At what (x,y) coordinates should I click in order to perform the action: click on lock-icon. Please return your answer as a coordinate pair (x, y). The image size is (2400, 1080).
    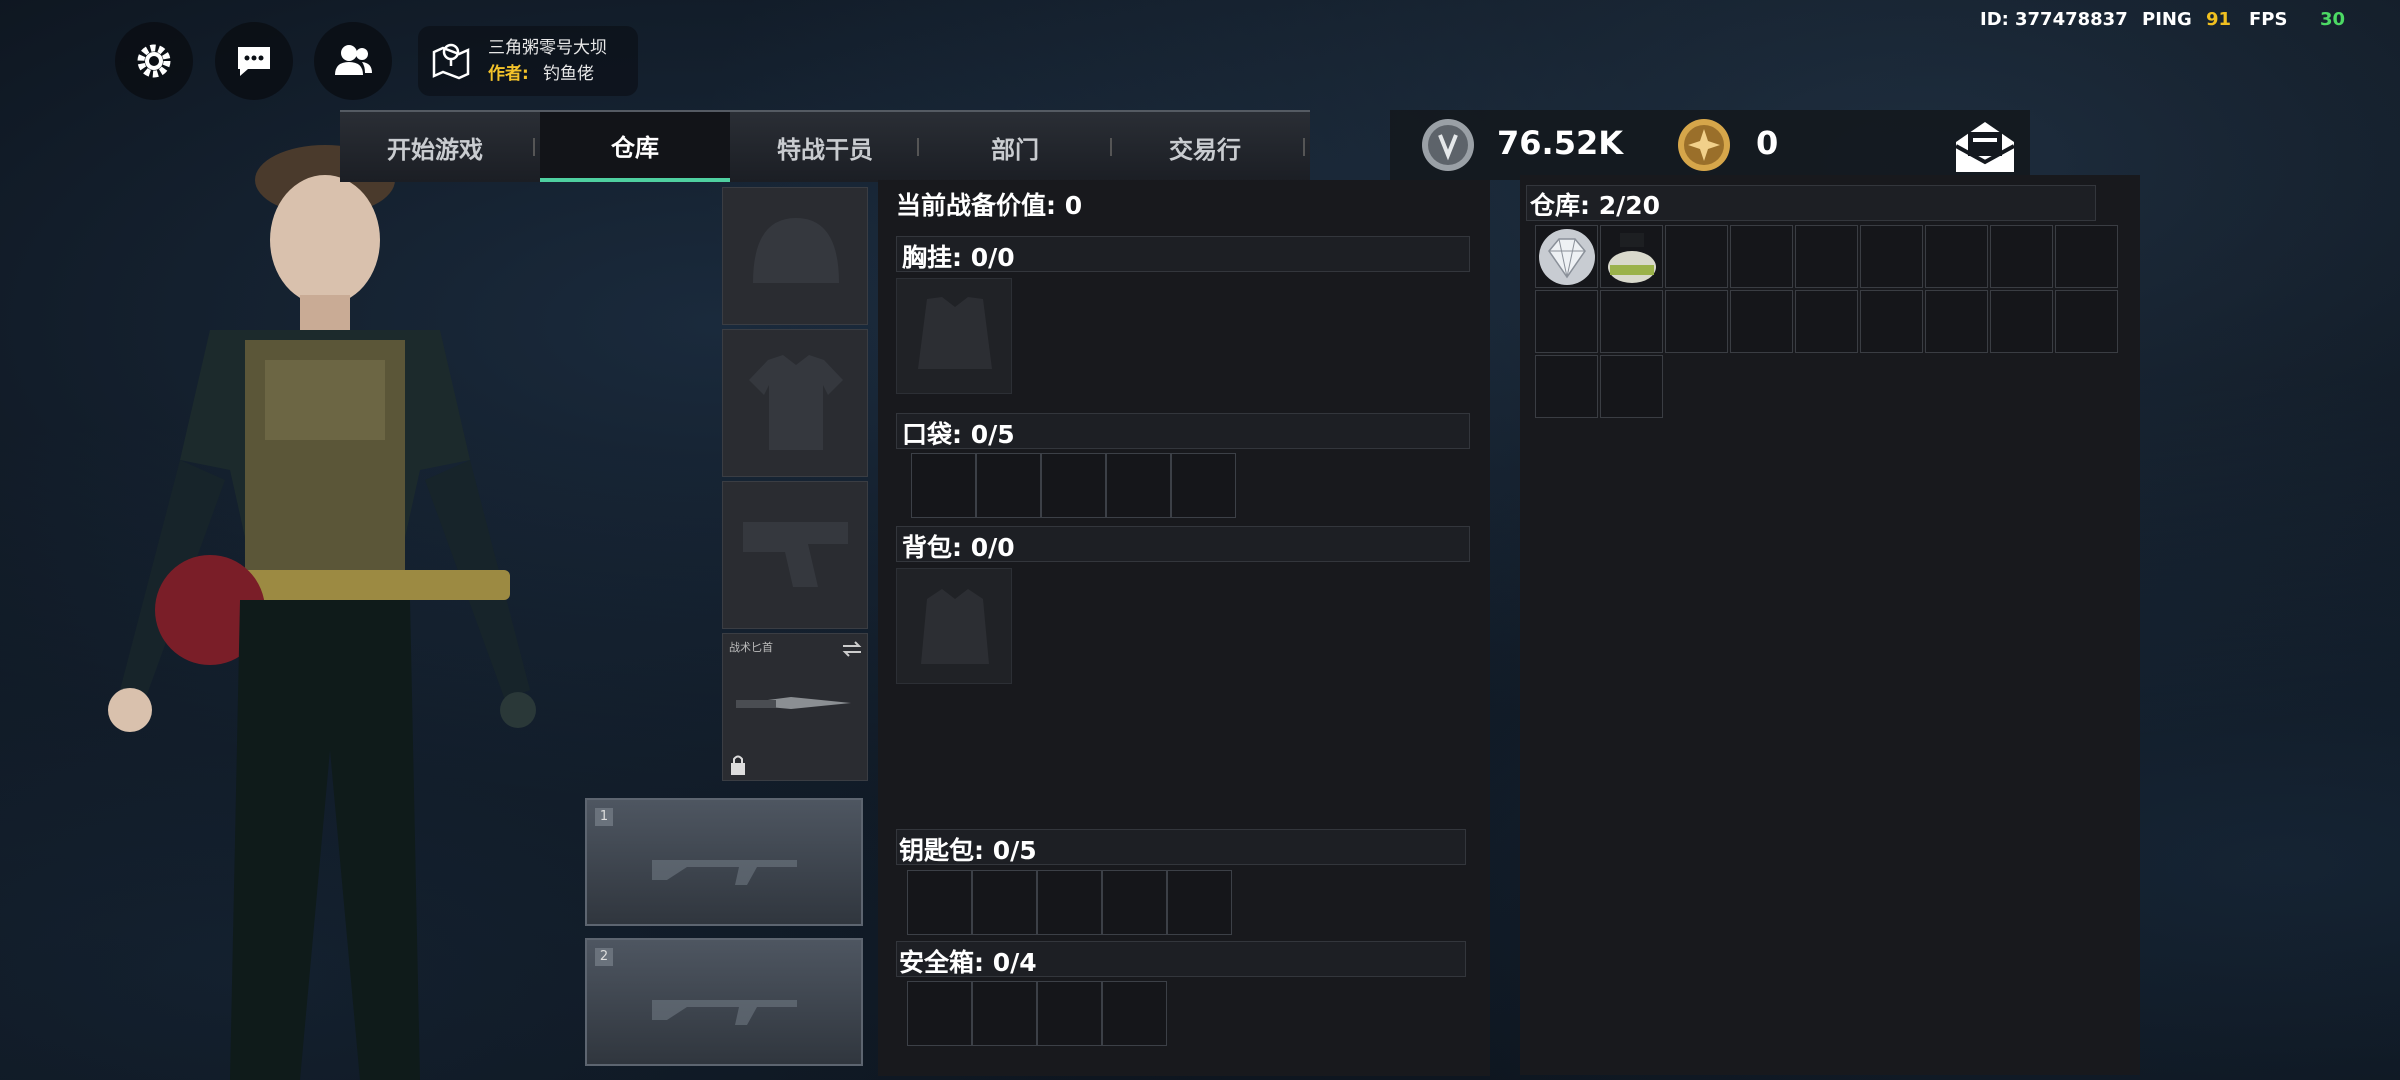
    Looking at the image, I should click on (738, 765).